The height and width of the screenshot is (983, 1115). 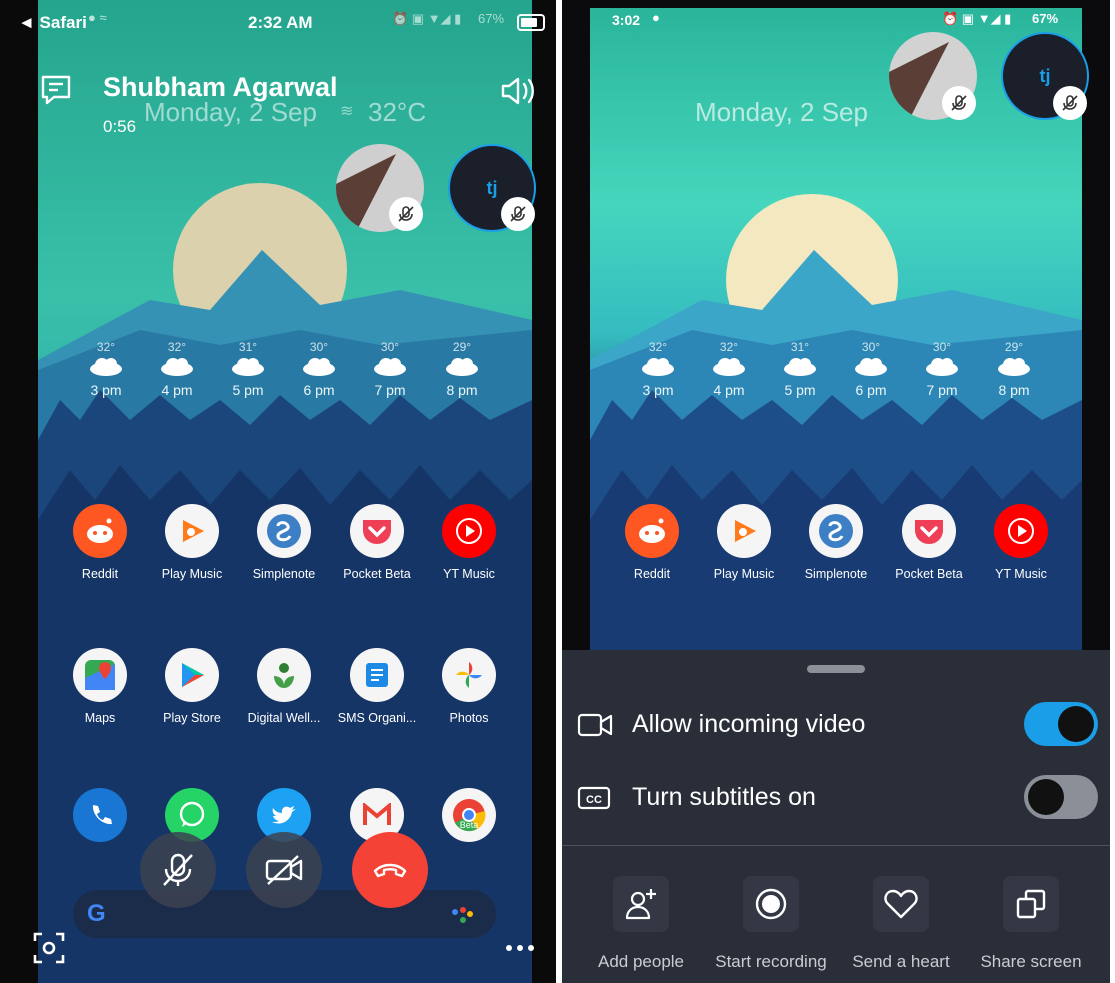 I want to click on app-label: Reddit, so click(x=100, y=574).